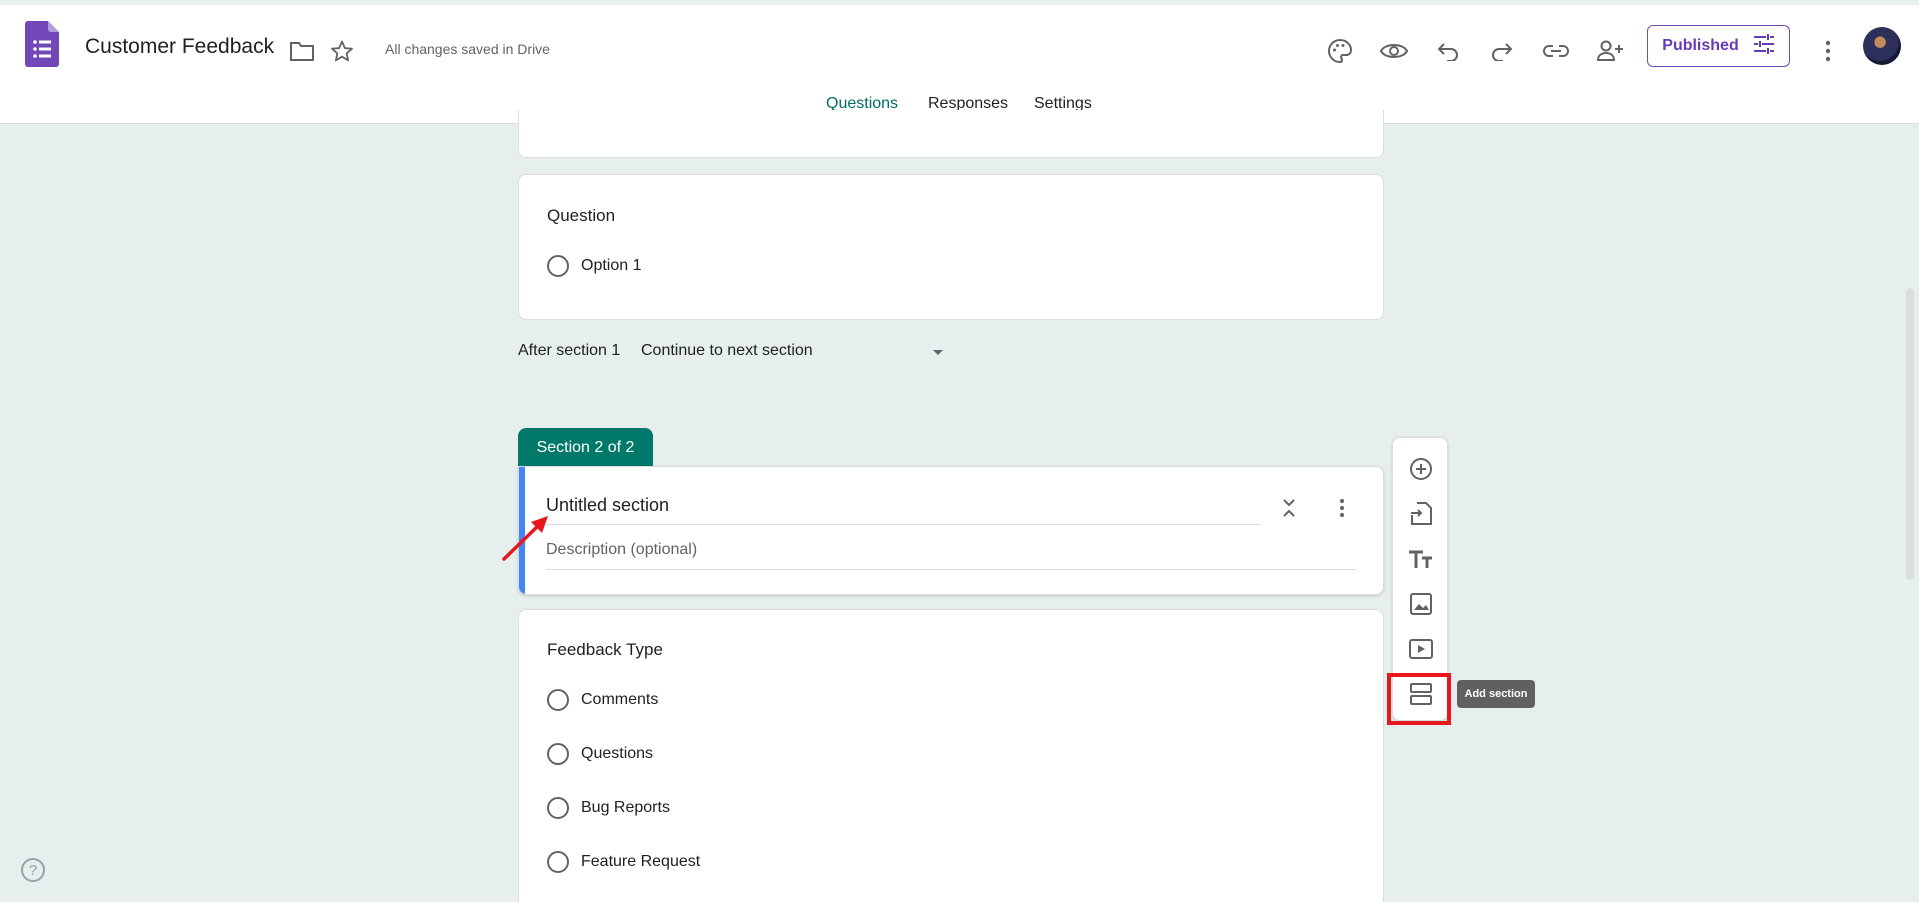 The image size is (1919, 902). What do you see at coordinates (525, 538) in the screenshot?
I see `annotation-arrow-icon` at bounding box center [525, 538].